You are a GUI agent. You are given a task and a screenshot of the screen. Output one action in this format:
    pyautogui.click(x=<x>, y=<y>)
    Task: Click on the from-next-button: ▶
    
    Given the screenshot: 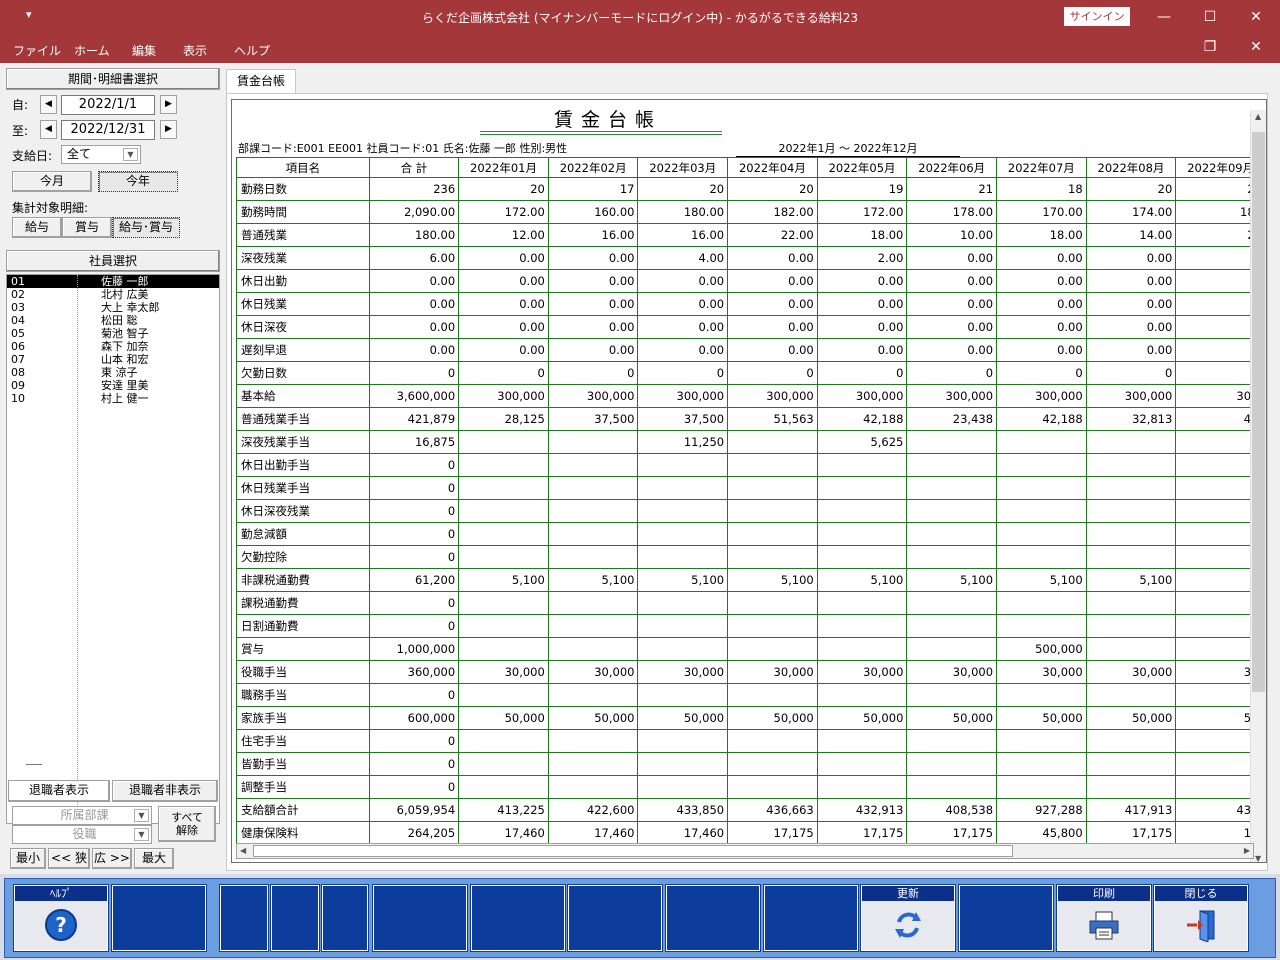 What is the action you would take?
    pyautogui.click(x=168, y=104)
    